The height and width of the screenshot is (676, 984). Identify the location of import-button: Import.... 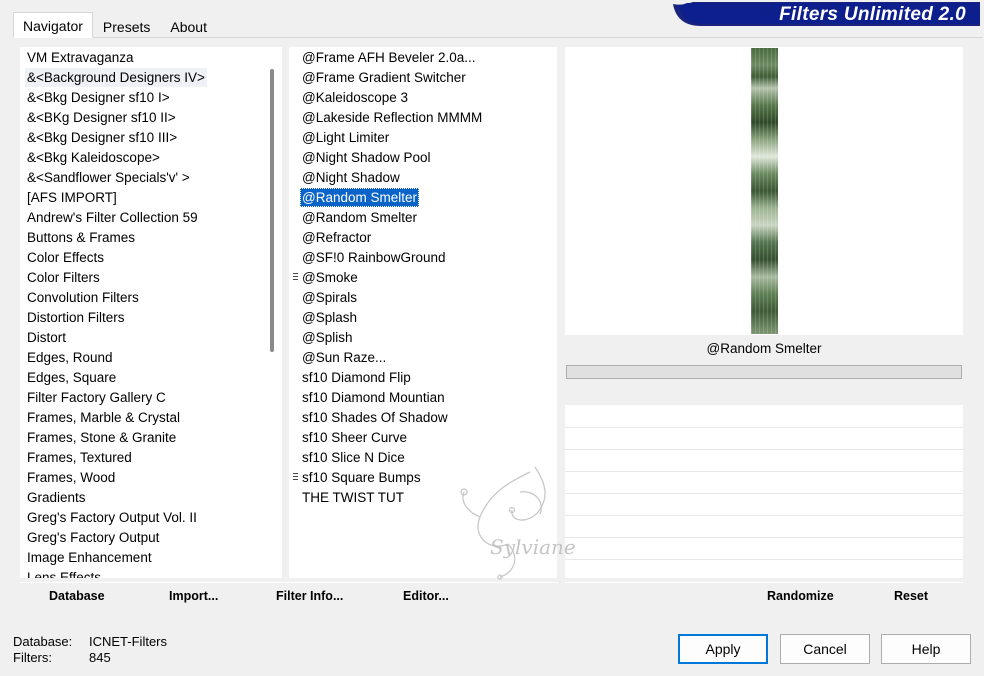
(193, 596).